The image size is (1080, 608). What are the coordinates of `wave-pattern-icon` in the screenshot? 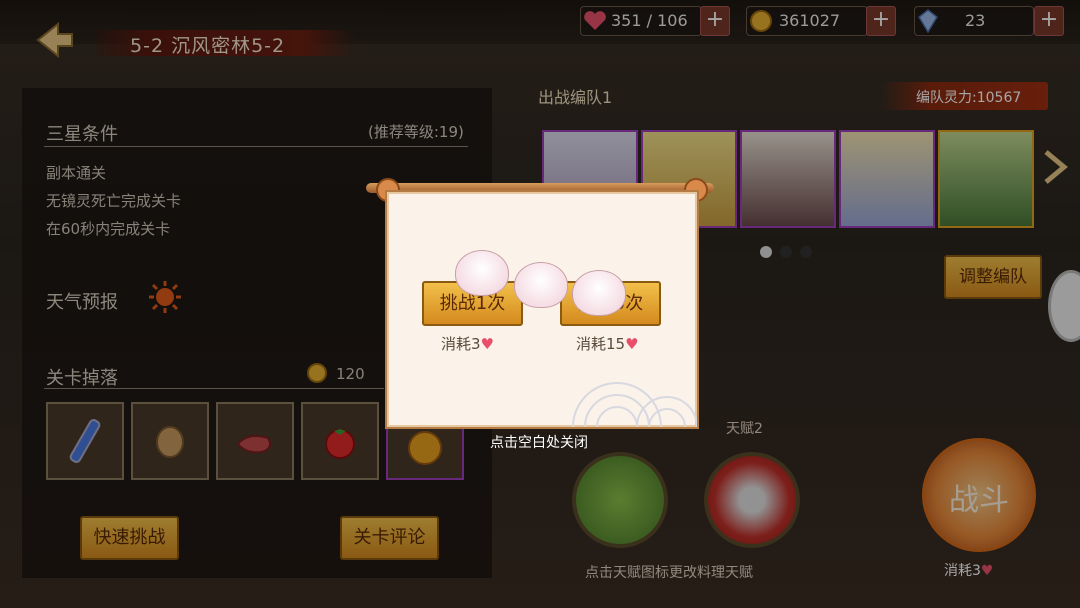 It's located at (634, 404).